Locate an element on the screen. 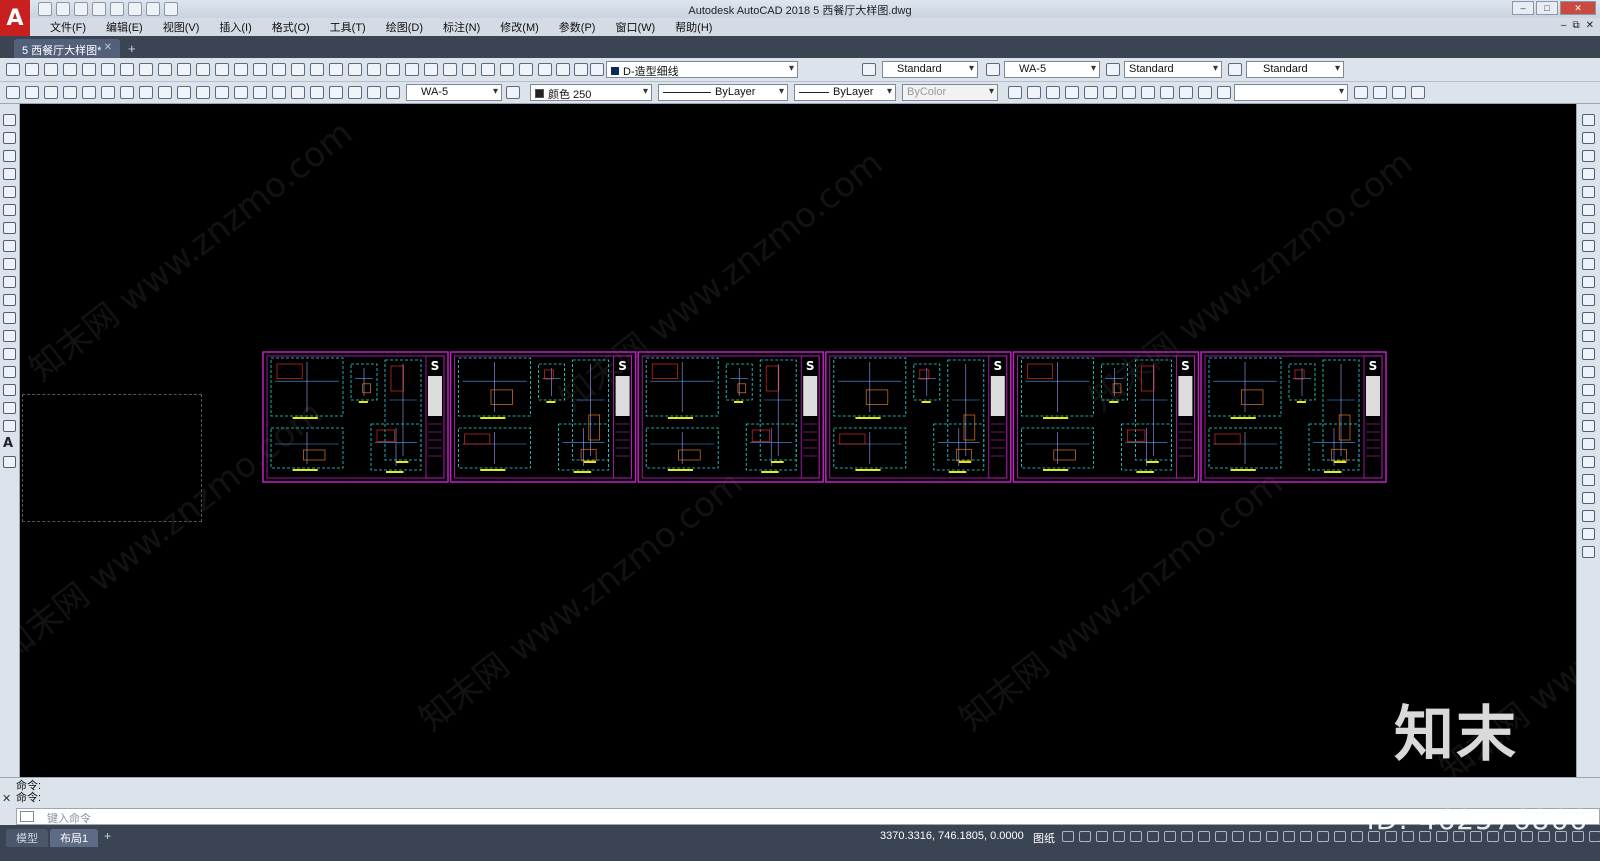  lineweight-dropdown: ByLayer is located at coordinates (845, 92).